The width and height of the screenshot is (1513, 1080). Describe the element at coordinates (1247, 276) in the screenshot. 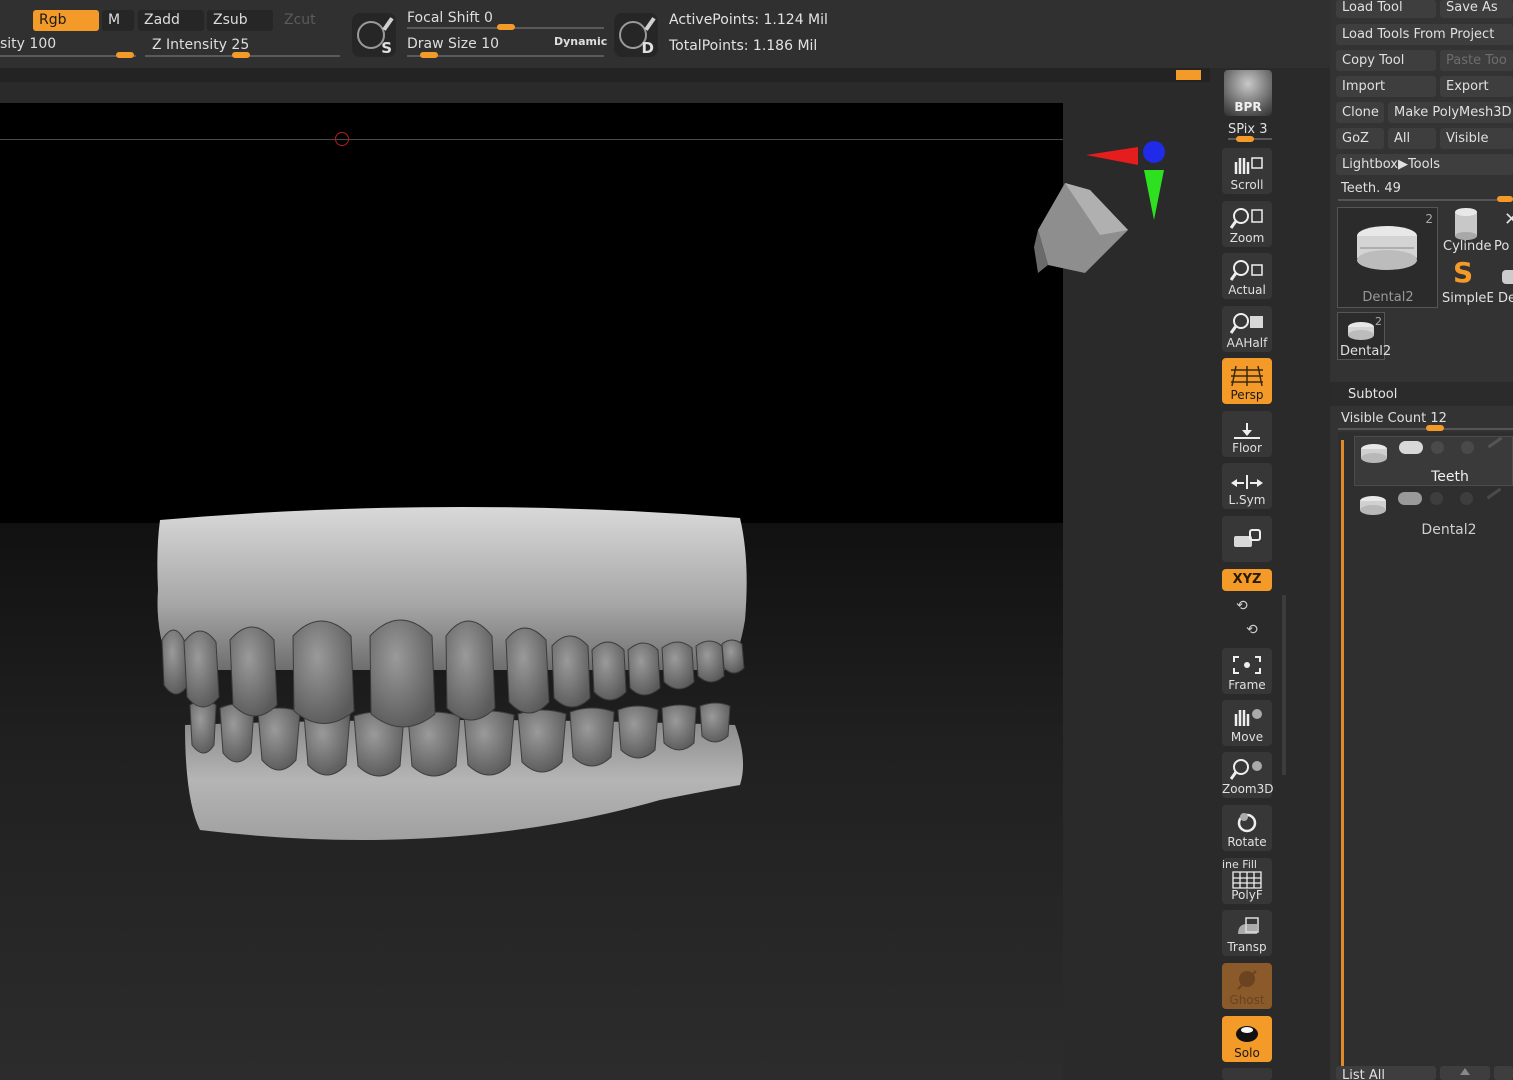

I see `actual-button: Actual` at that location.